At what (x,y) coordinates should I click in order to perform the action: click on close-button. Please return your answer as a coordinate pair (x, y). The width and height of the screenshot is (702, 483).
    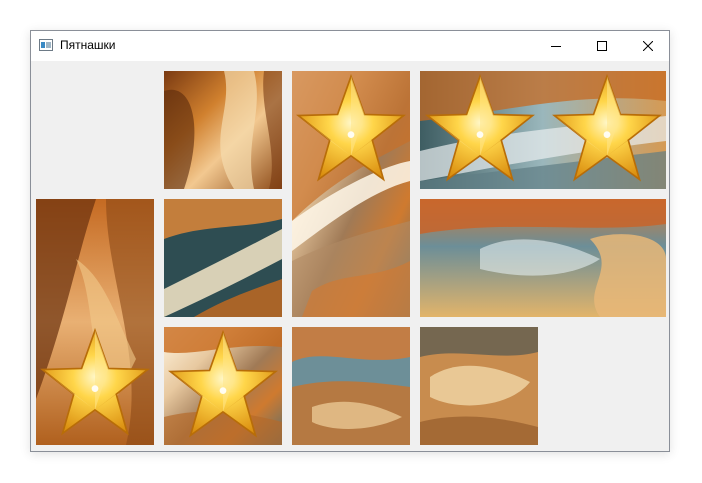
    Looking at the image, I should click on (648, 46).